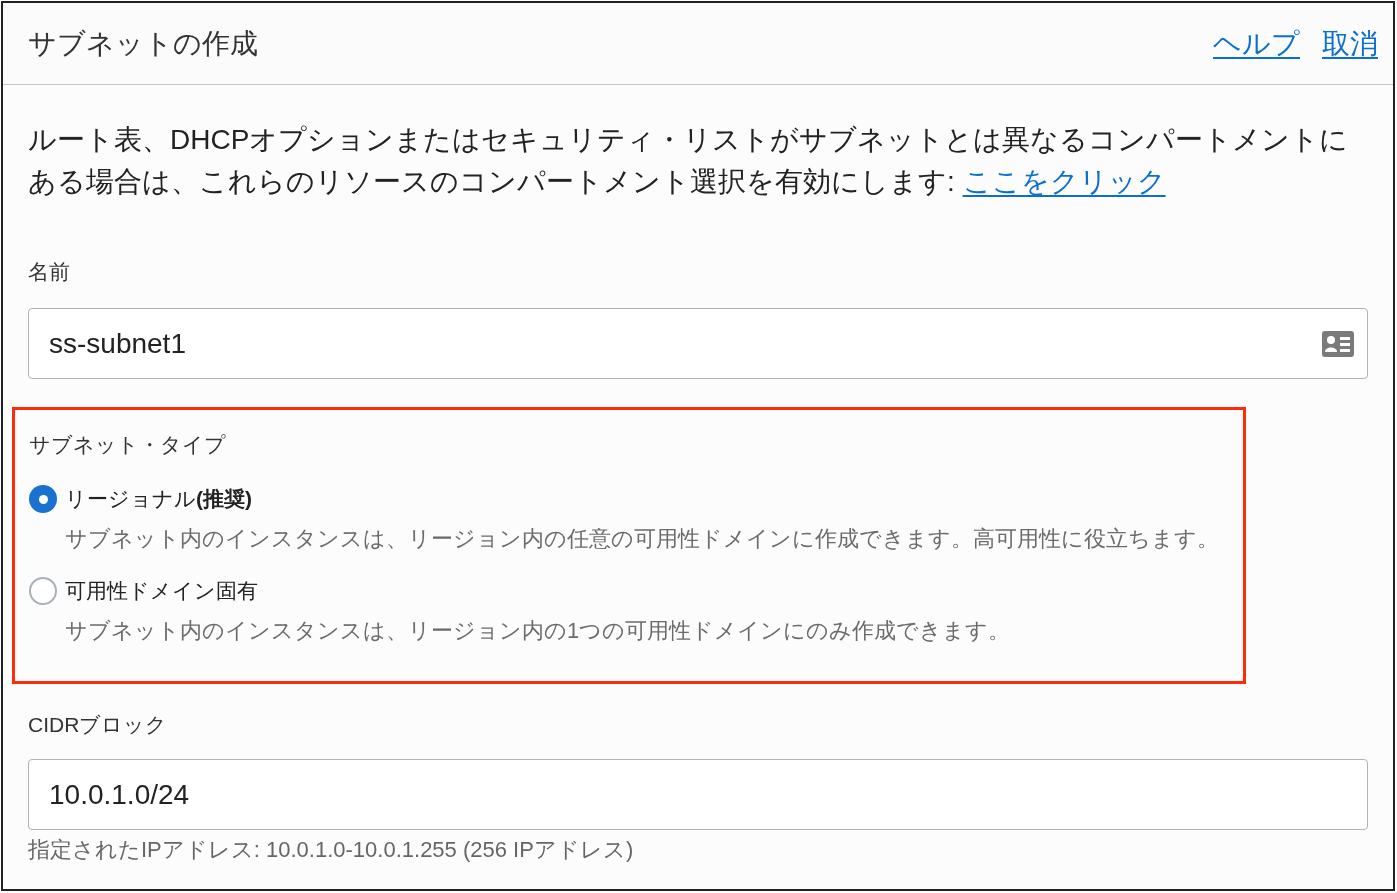 The height and width of the screenshot is (893, 1397). I want to click on header-link: ヘルプ, so click(1256, 43).